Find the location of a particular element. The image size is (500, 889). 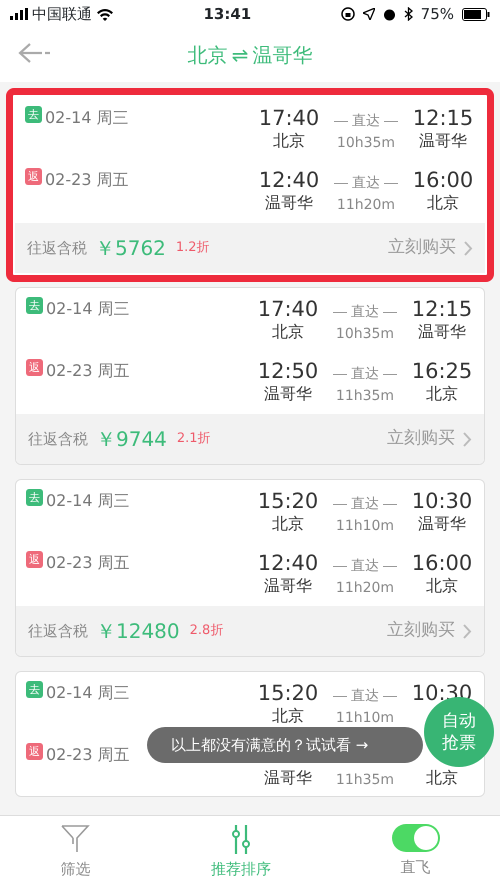

departure-time: 12:50 is located at coordinates (288, 371).